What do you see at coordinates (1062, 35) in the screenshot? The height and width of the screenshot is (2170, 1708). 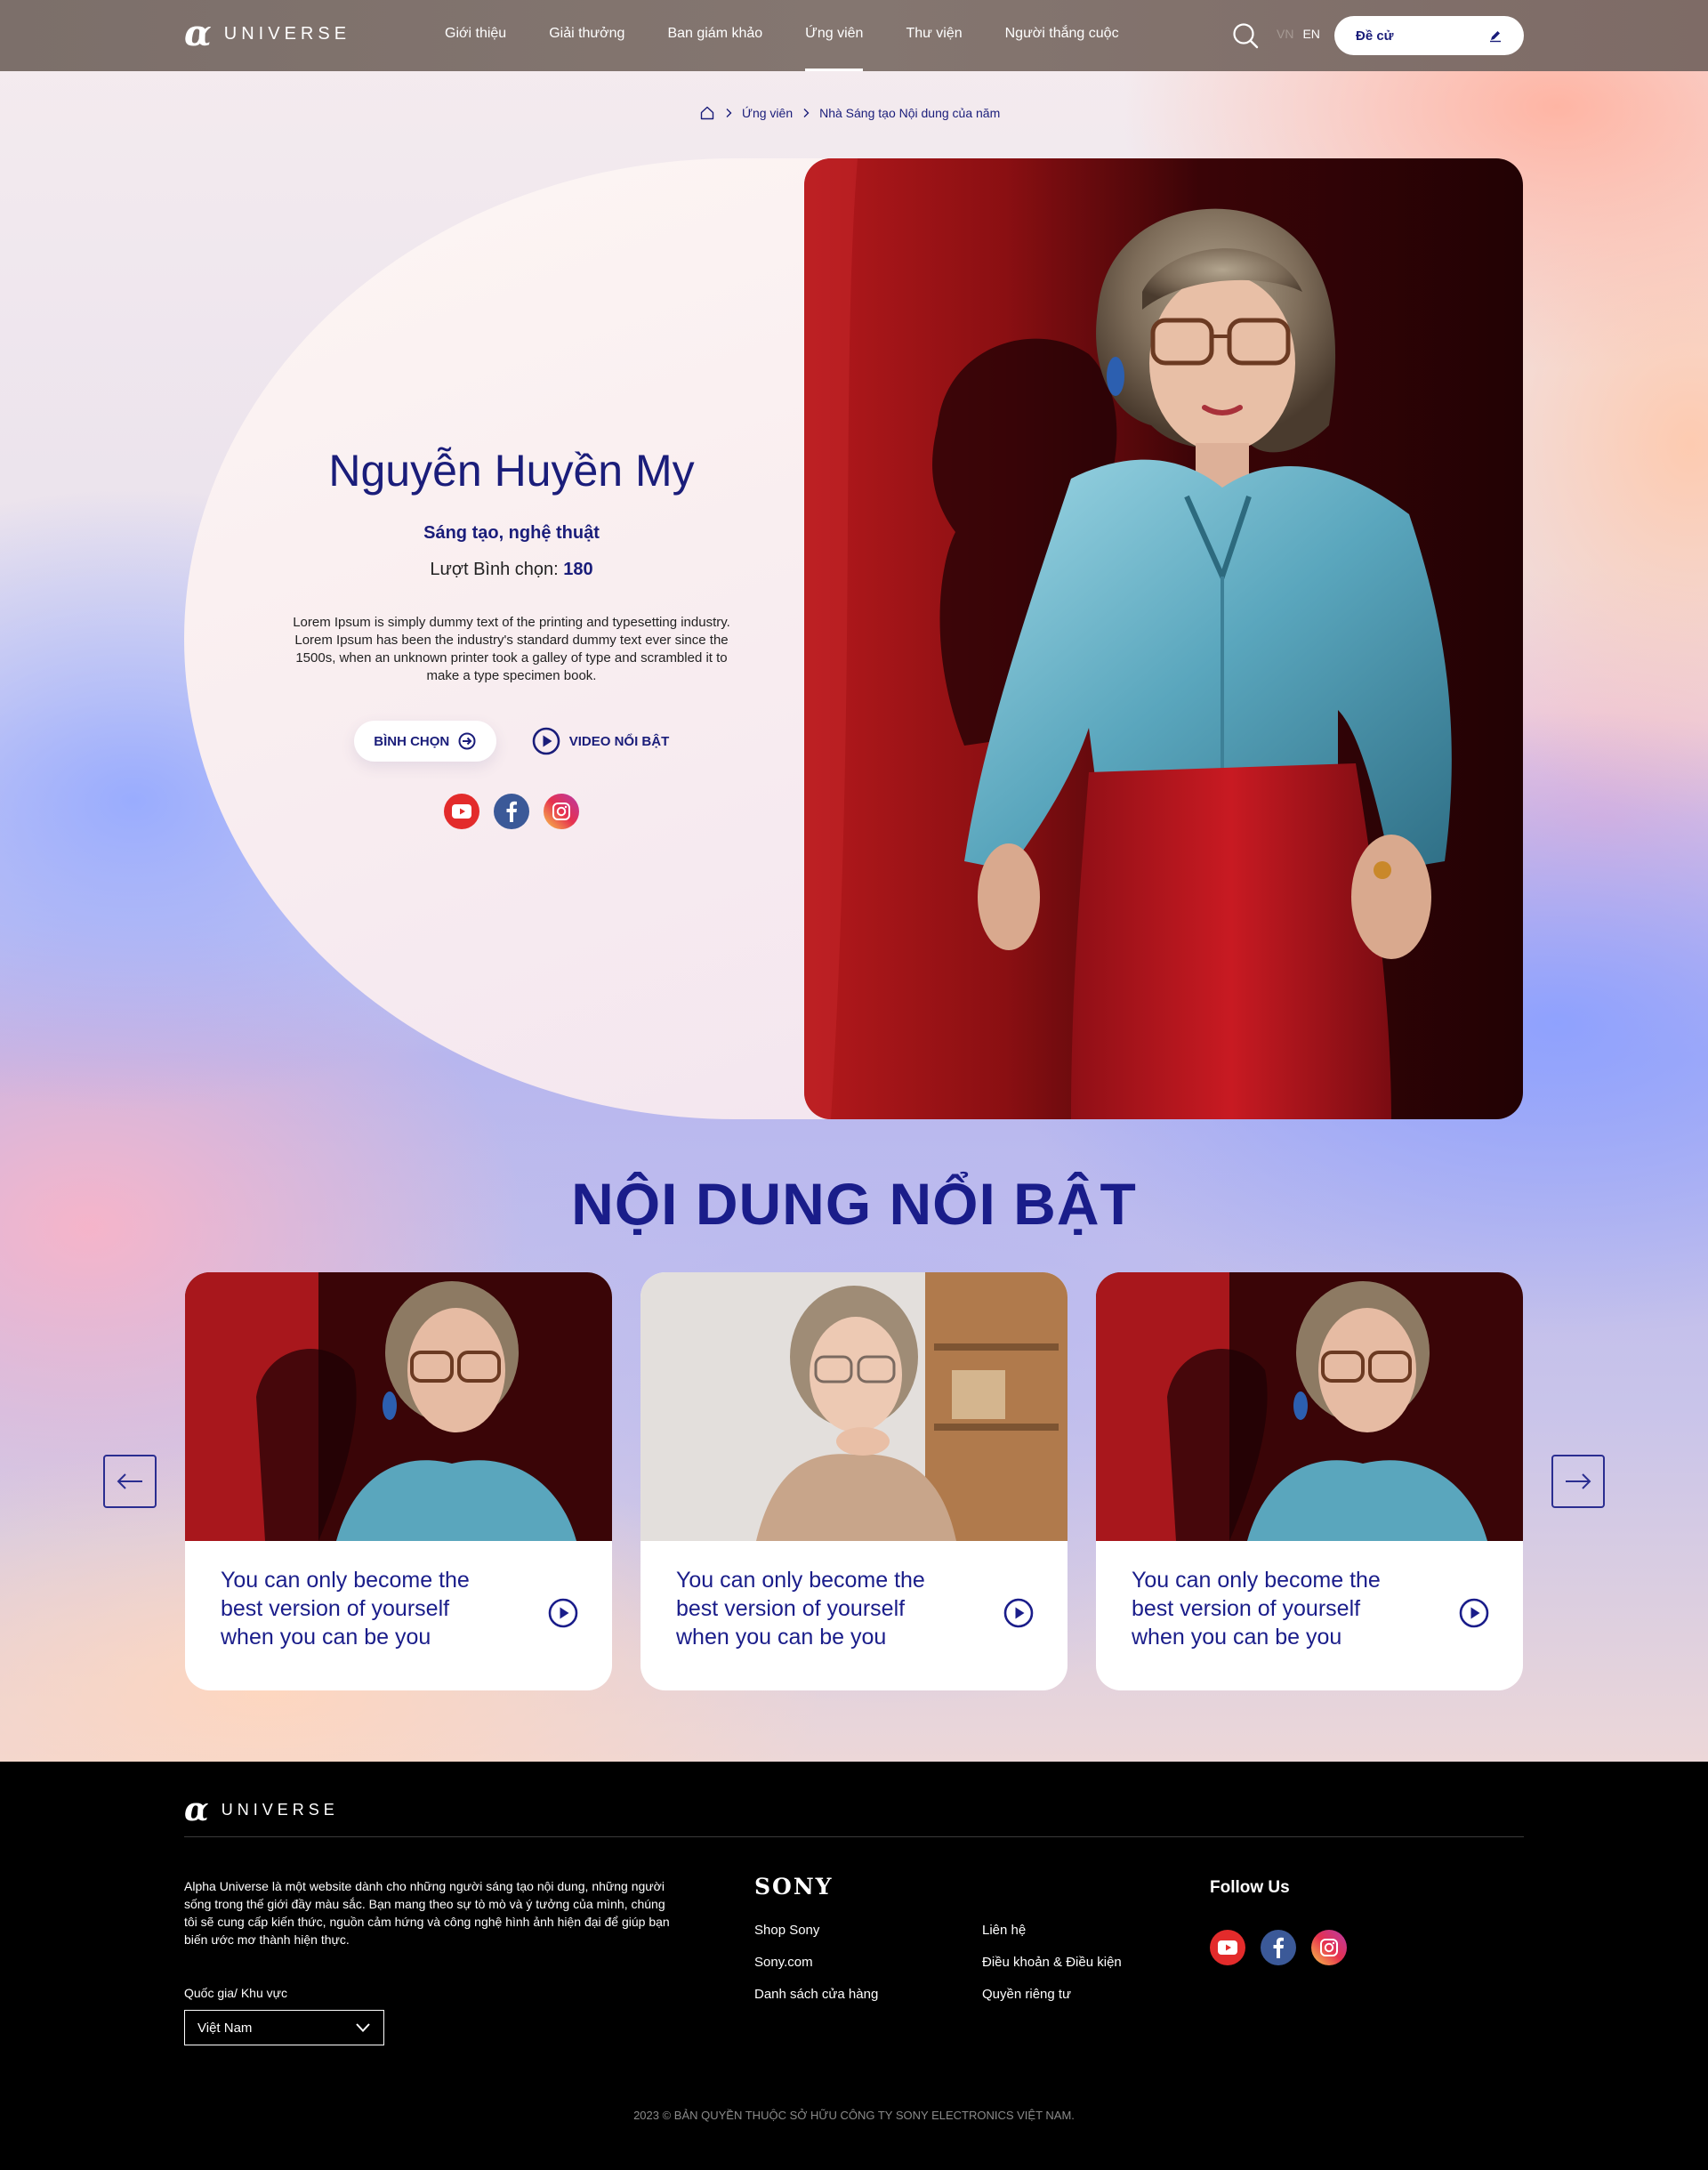 I see `nav-item-winners: Người thắng cuộc` at bounding box center [1062, 35].